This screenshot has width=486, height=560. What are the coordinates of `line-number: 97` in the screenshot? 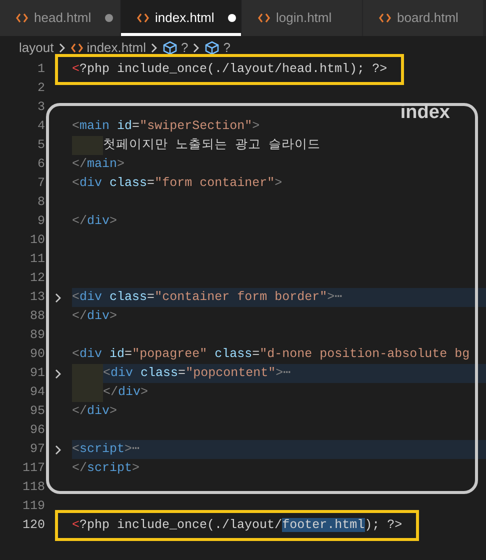 It's located at (36, 449).